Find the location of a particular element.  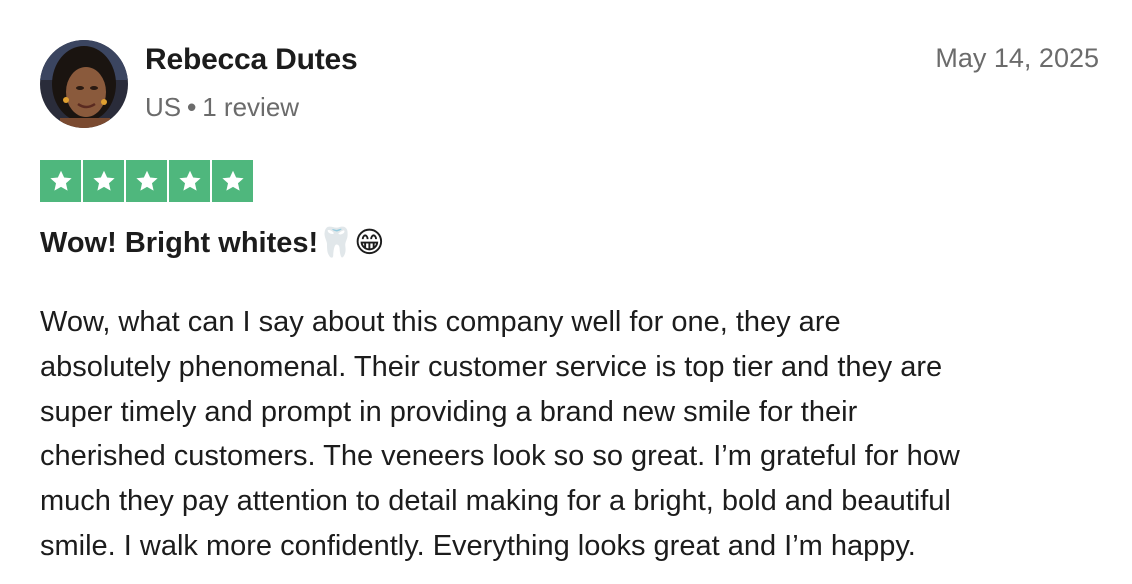

avatar is located at coordinates (84, 84).